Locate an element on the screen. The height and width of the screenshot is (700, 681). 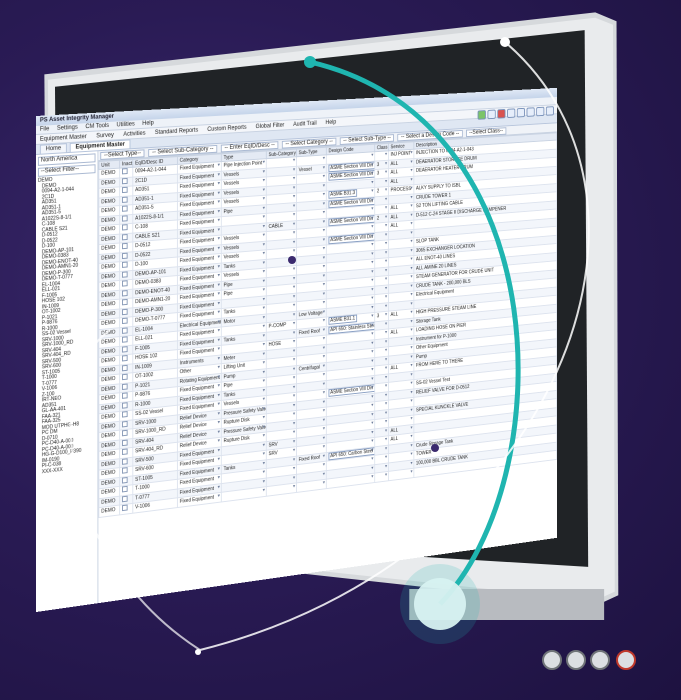
menu-utilities: Utilities is located at coordinates (126, 124).